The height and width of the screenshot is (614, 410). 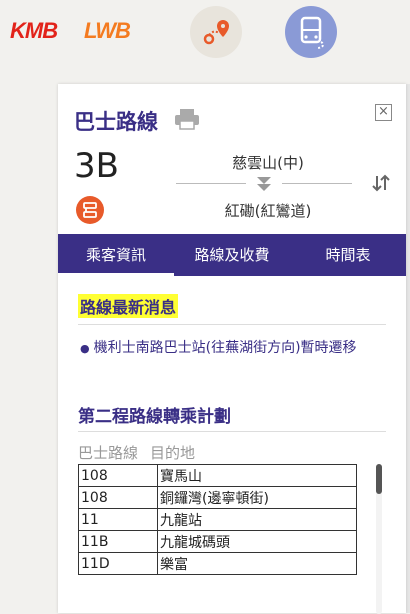 I want to click on news-item: ● 機利士南路巴士站(往蕪湖街方向)暫時遷移, so click(x=233, y=348).